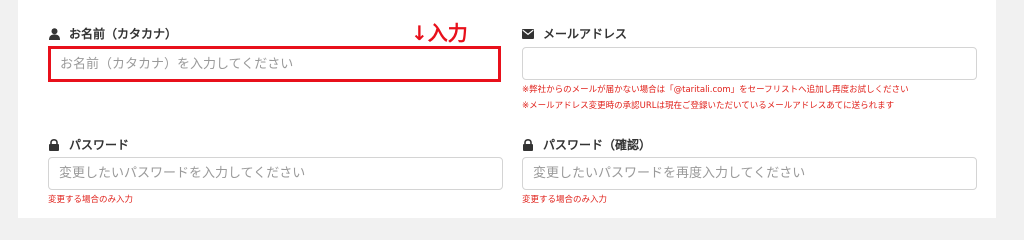 This screenshot has height=240, width=1024. What do you see at coordinates (123, 34) in the screenshot?
I see `name-label-text: お名前（カタカナ）` at bounding box center [123, 34].